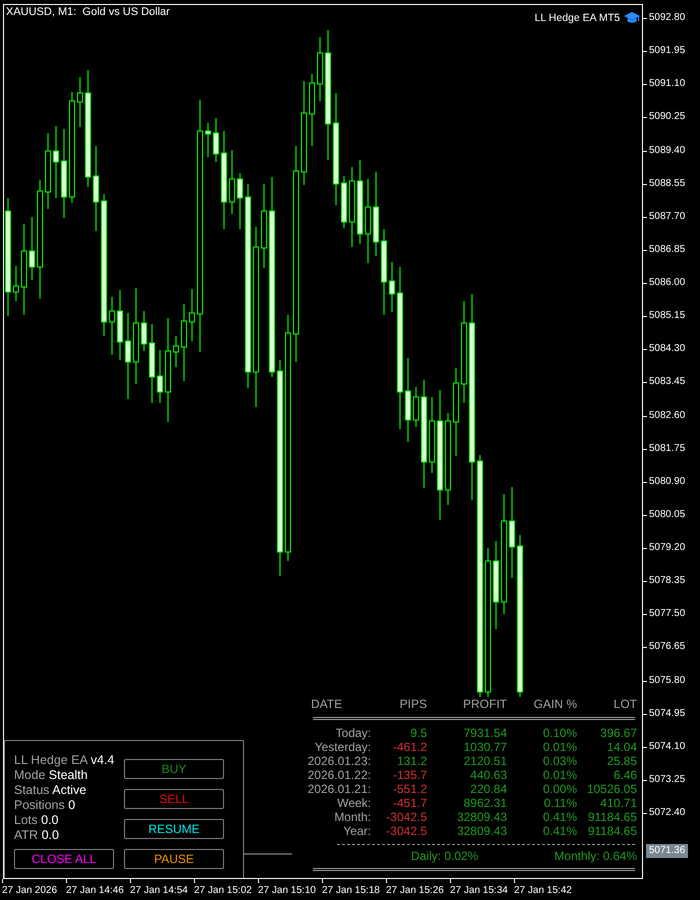  Describe the element at coordinates (45, 805) in the screenshot. I see `info-line: Positions 0` at that location.